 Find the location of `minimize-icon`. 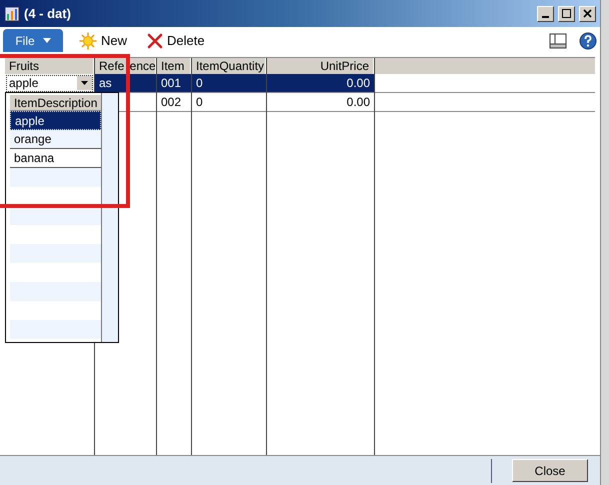

minimize-icon is located at coordinates (545, 17).